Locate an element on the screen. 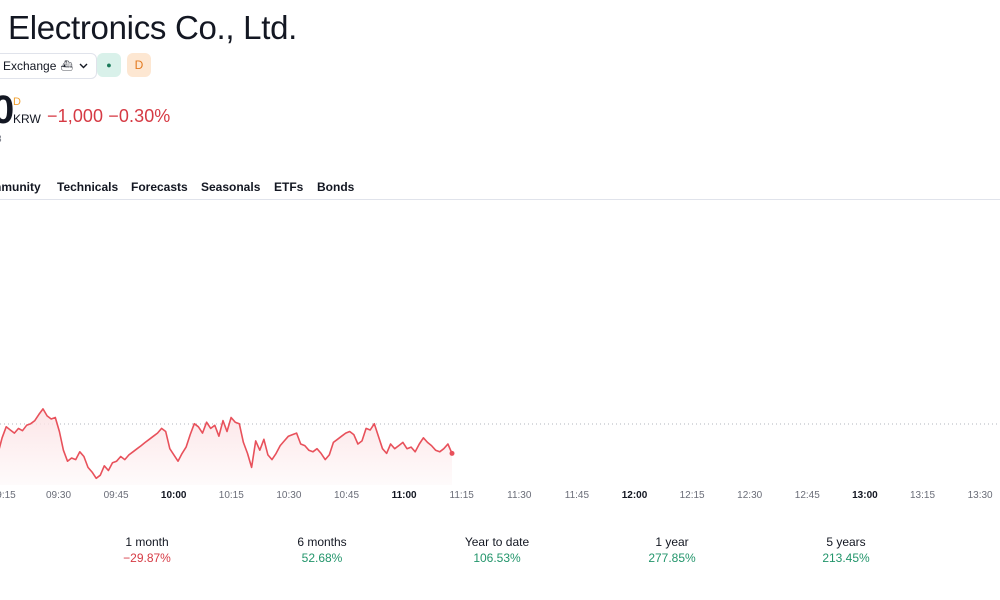 This screenshot has width=1000, height=600. tab-technicals: Technicals is located at coordinates (87, 187).